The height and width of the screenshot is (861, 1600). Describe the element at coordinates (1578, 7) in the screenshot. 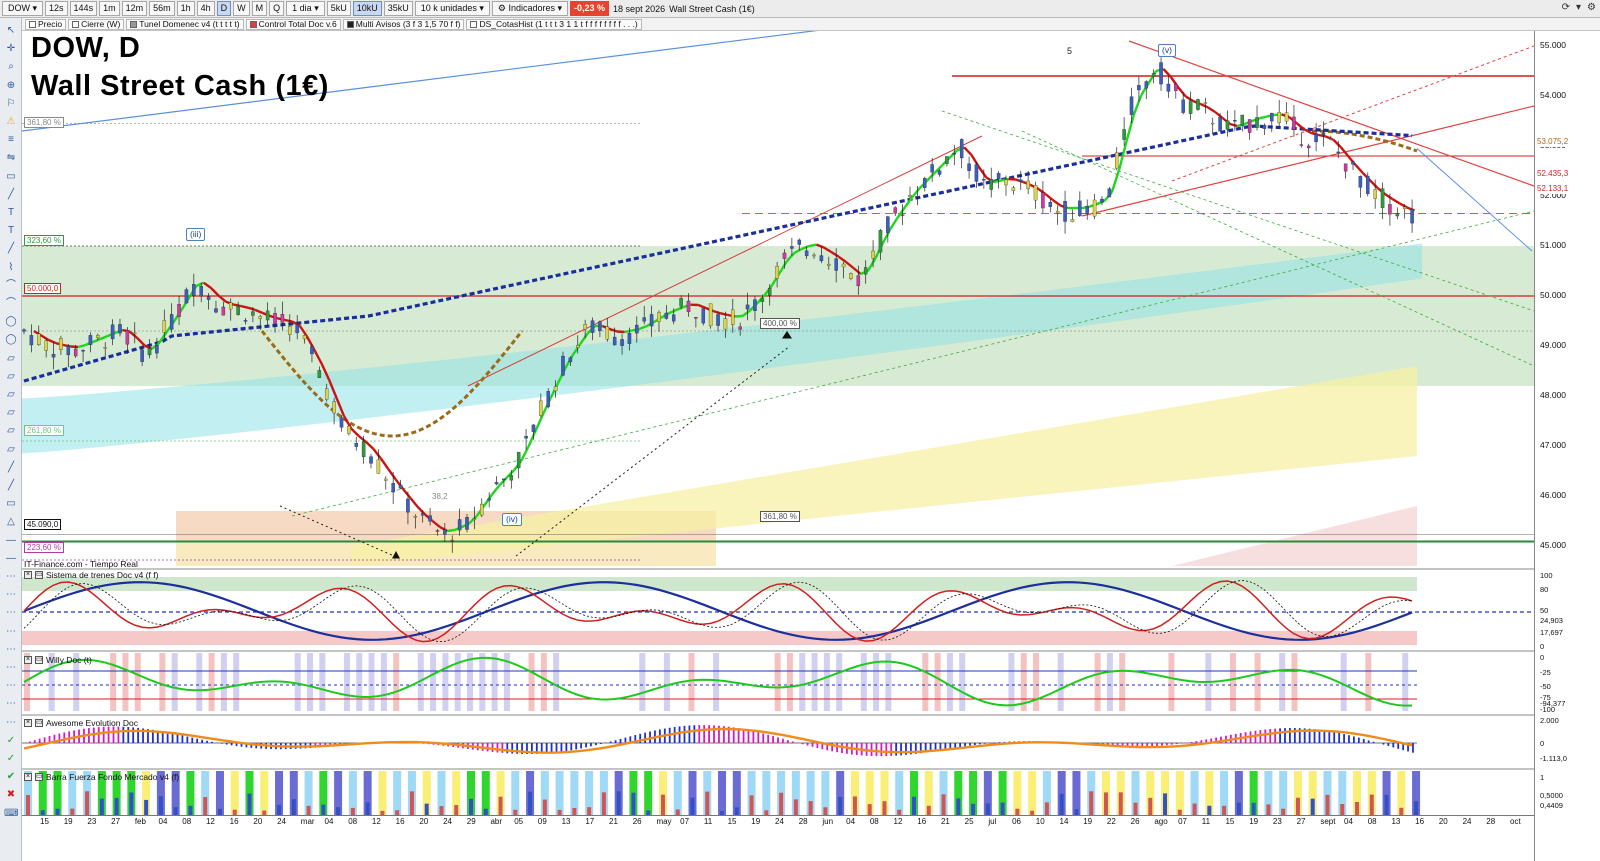

I see `minimize-icon: ▾` at that location.